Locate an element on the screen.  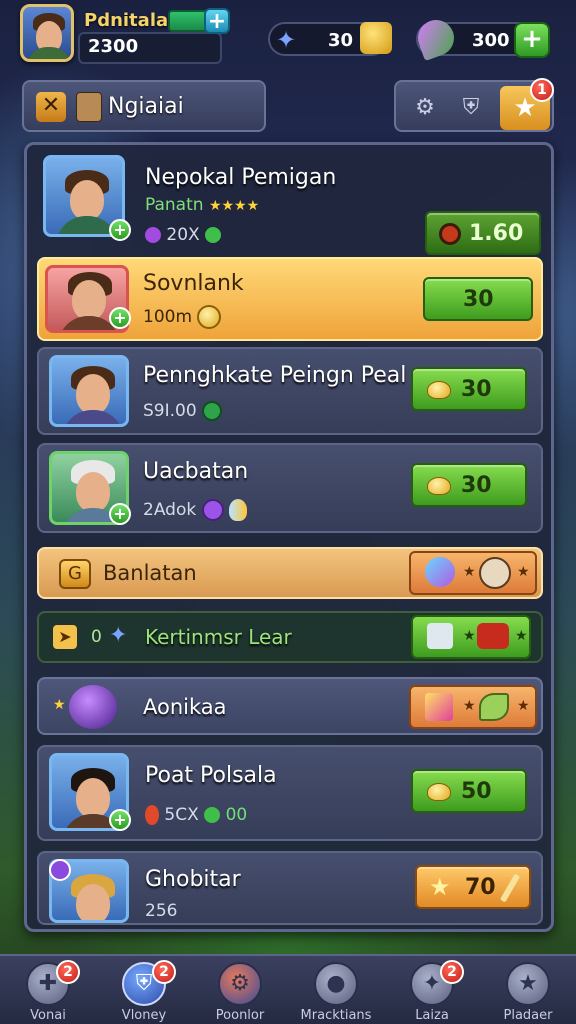
star-rating-icon: ★★★★ is located at coordinates (234, 206).